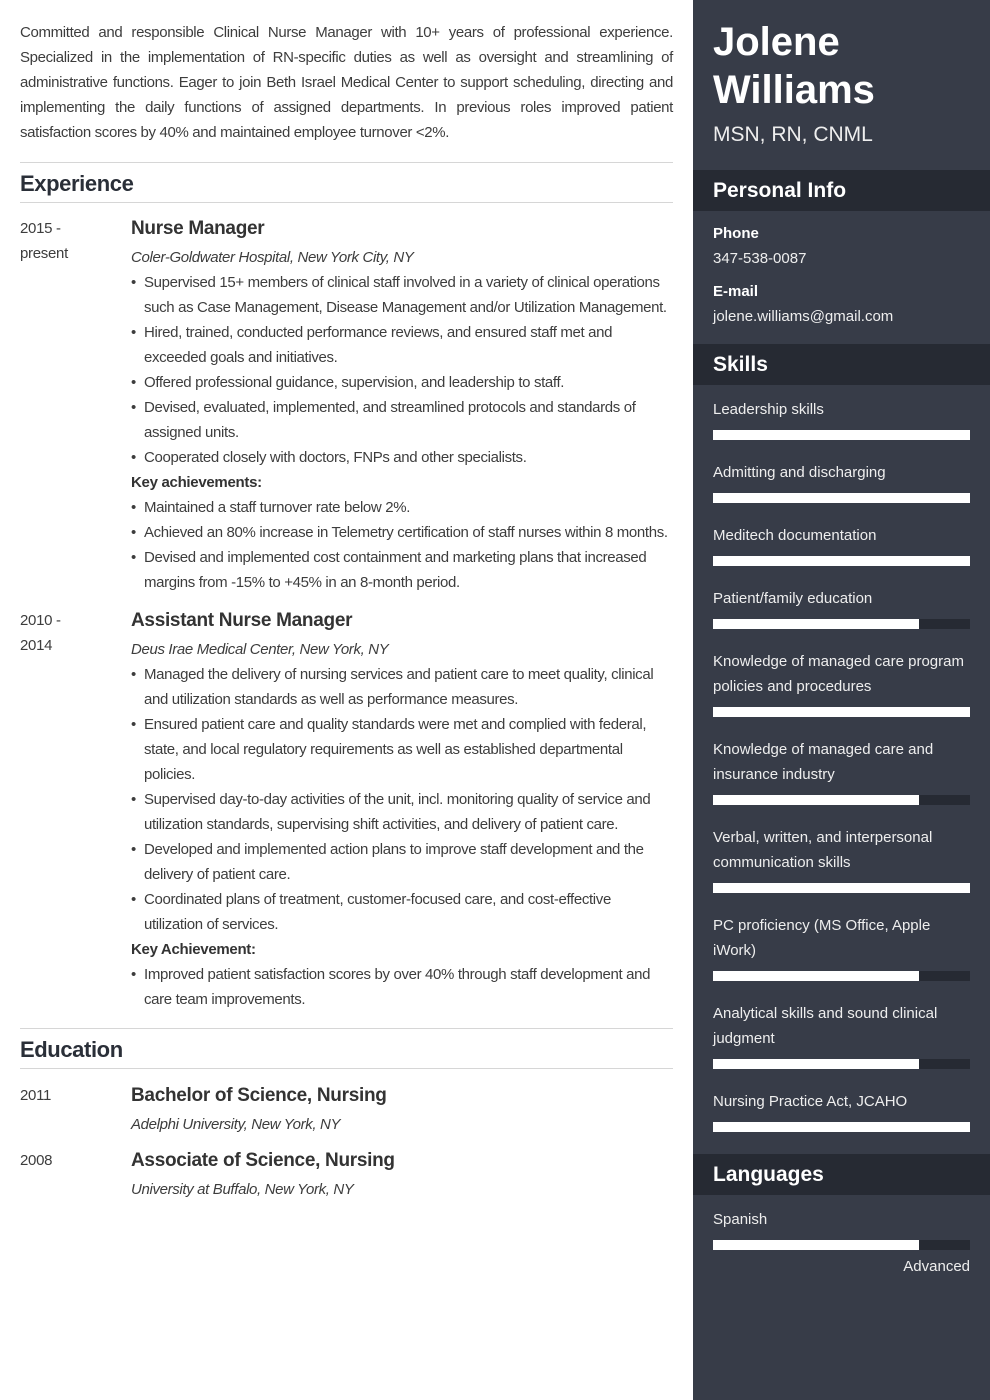  Describe the element at coordinates (260, 649) in the screenshot. I see `employer: Deus Irae Medical Center, New York, NY` at that location.